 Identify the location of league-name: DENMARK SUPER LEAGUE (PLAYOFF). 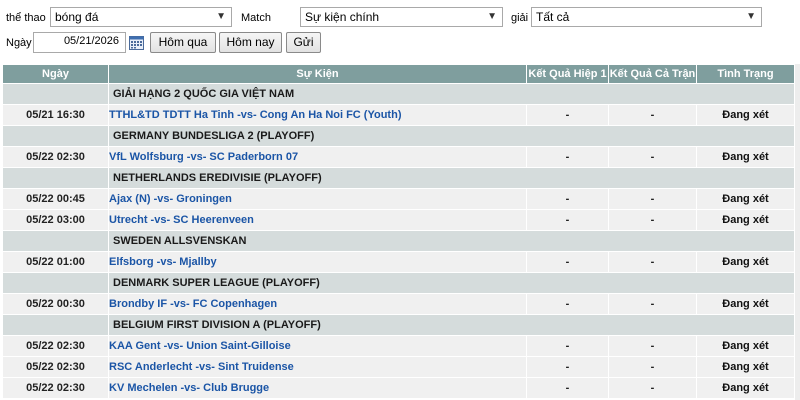
(451, 283).